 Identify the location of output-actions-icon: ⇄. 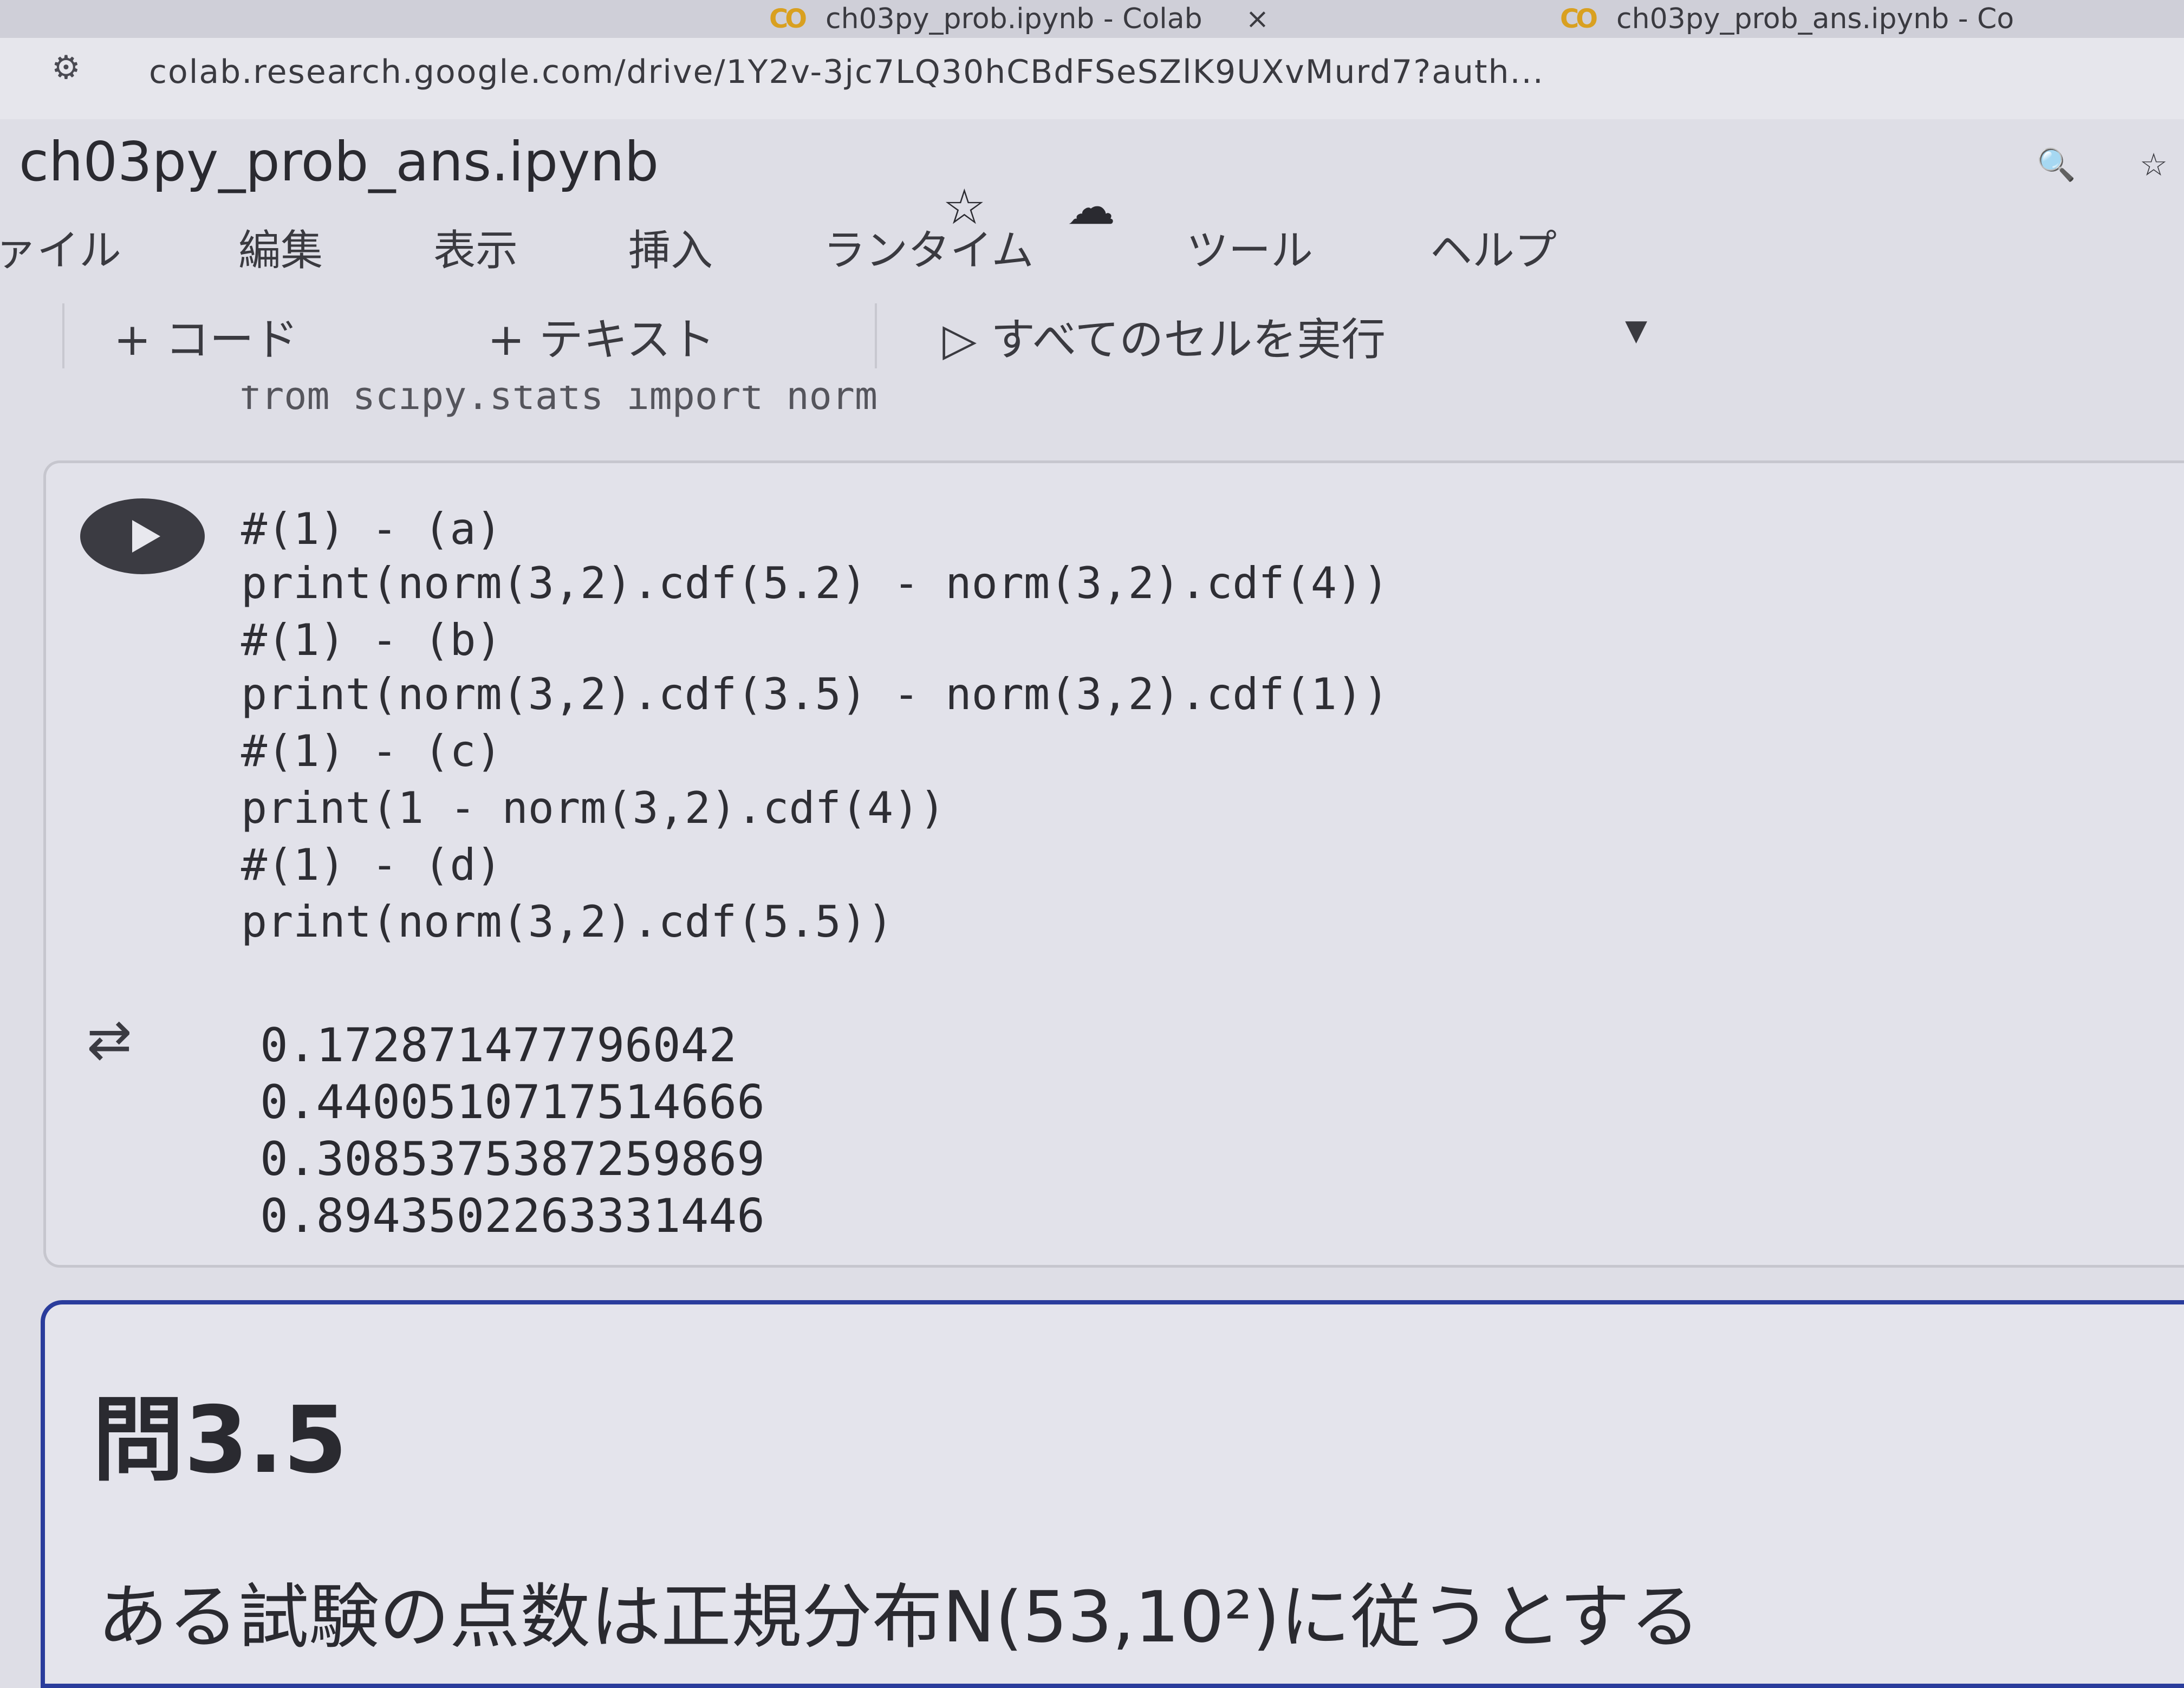
(109, 1039).